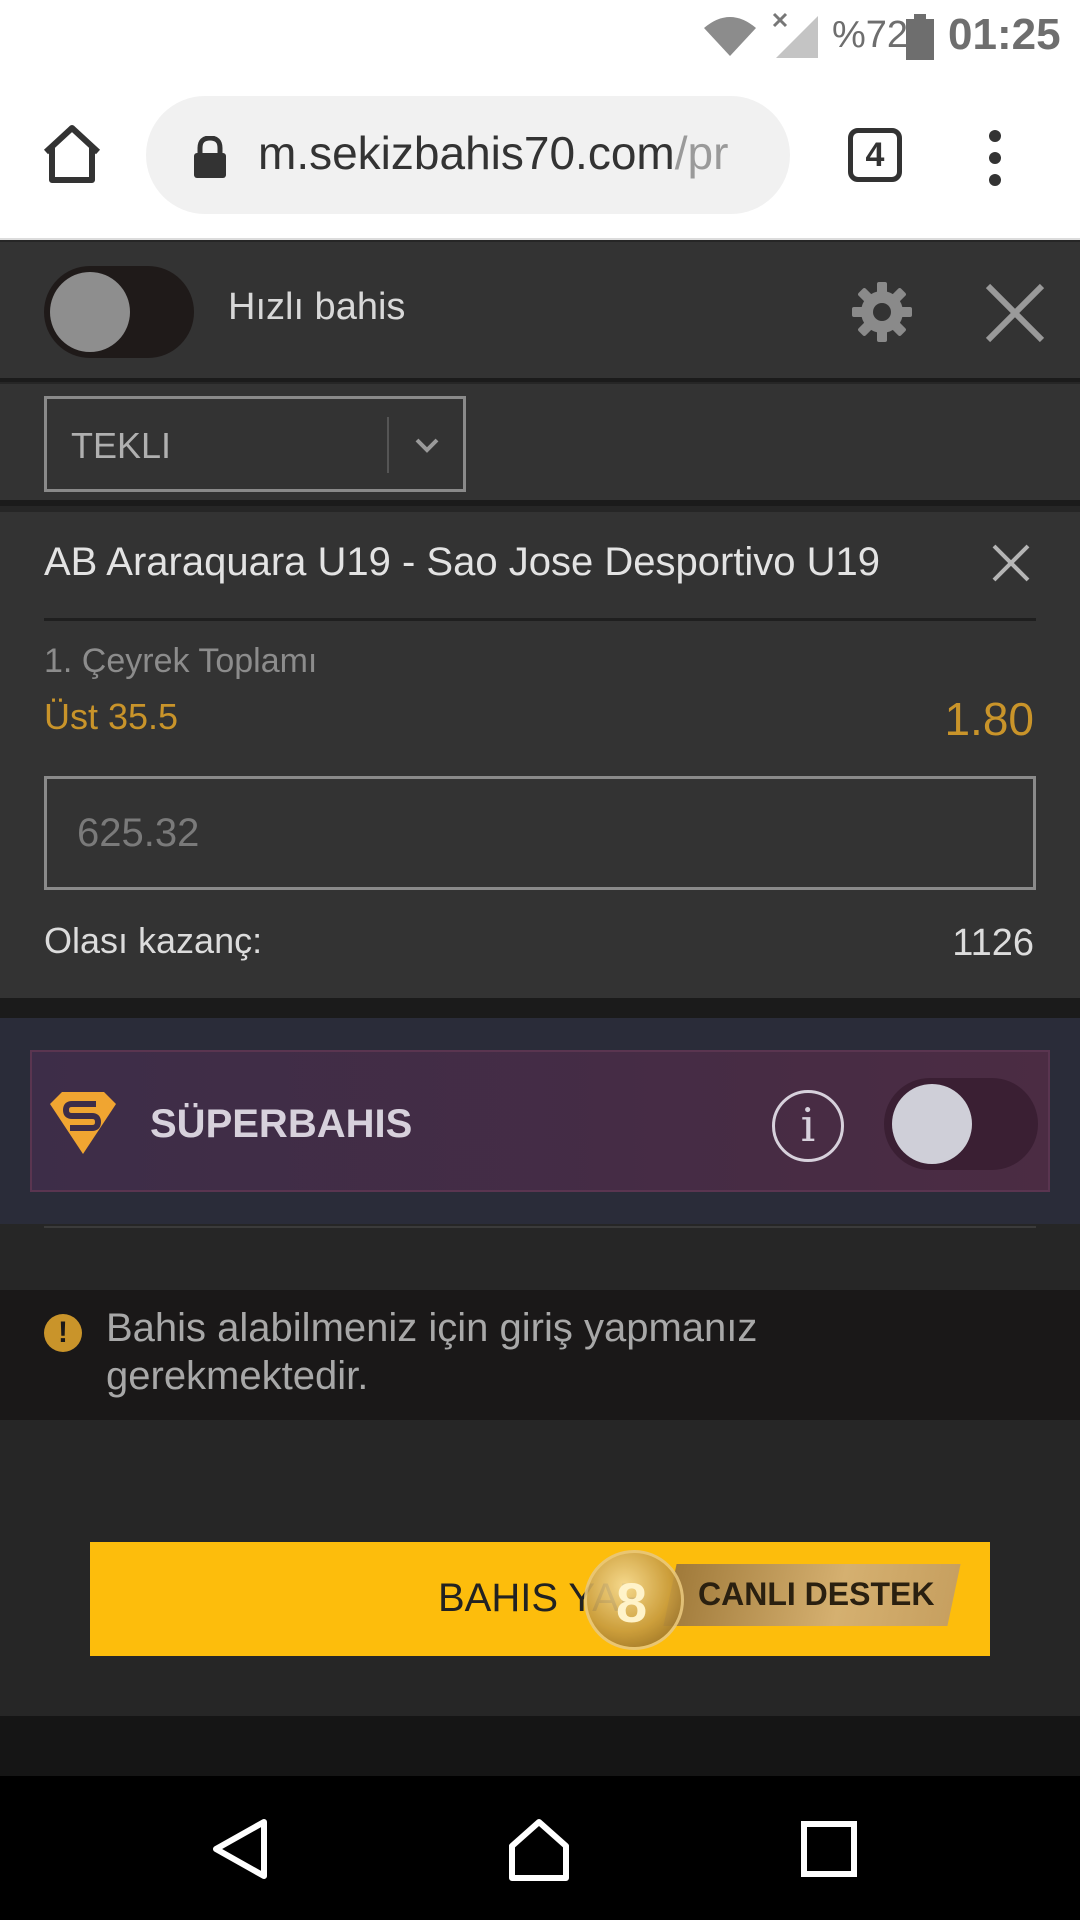 The height and width of the screenshot is (1920, 1080). I want to click on select-divider, so click(388, 445).